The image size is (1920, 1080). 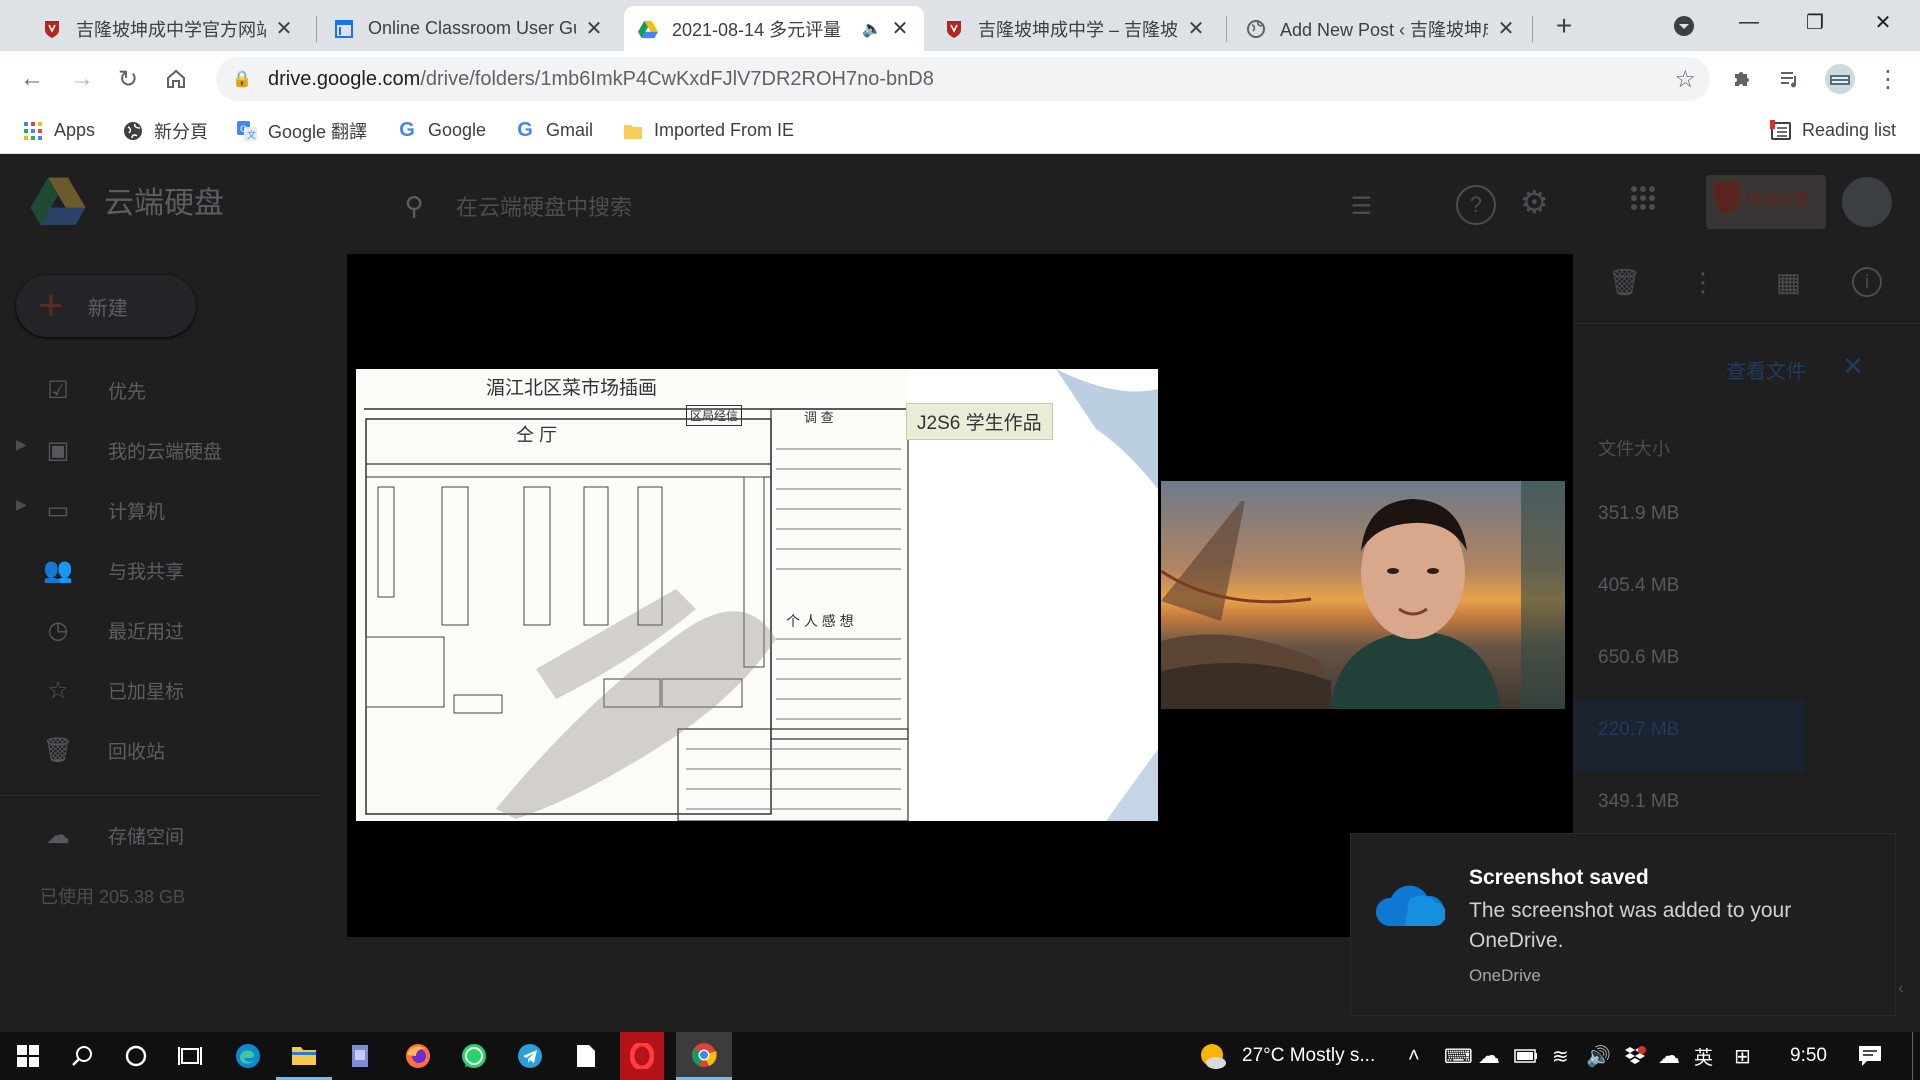 What do you see at coordinates (1867, 282) in the screenshot?
I see `info-icon: i` at bounding box center [1867, 282].